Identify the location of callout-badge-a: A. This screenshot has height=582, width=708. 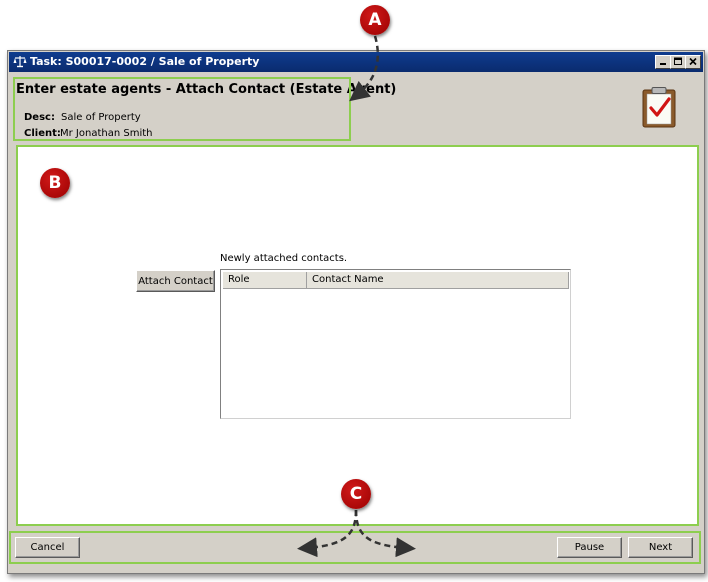
(375, 20).